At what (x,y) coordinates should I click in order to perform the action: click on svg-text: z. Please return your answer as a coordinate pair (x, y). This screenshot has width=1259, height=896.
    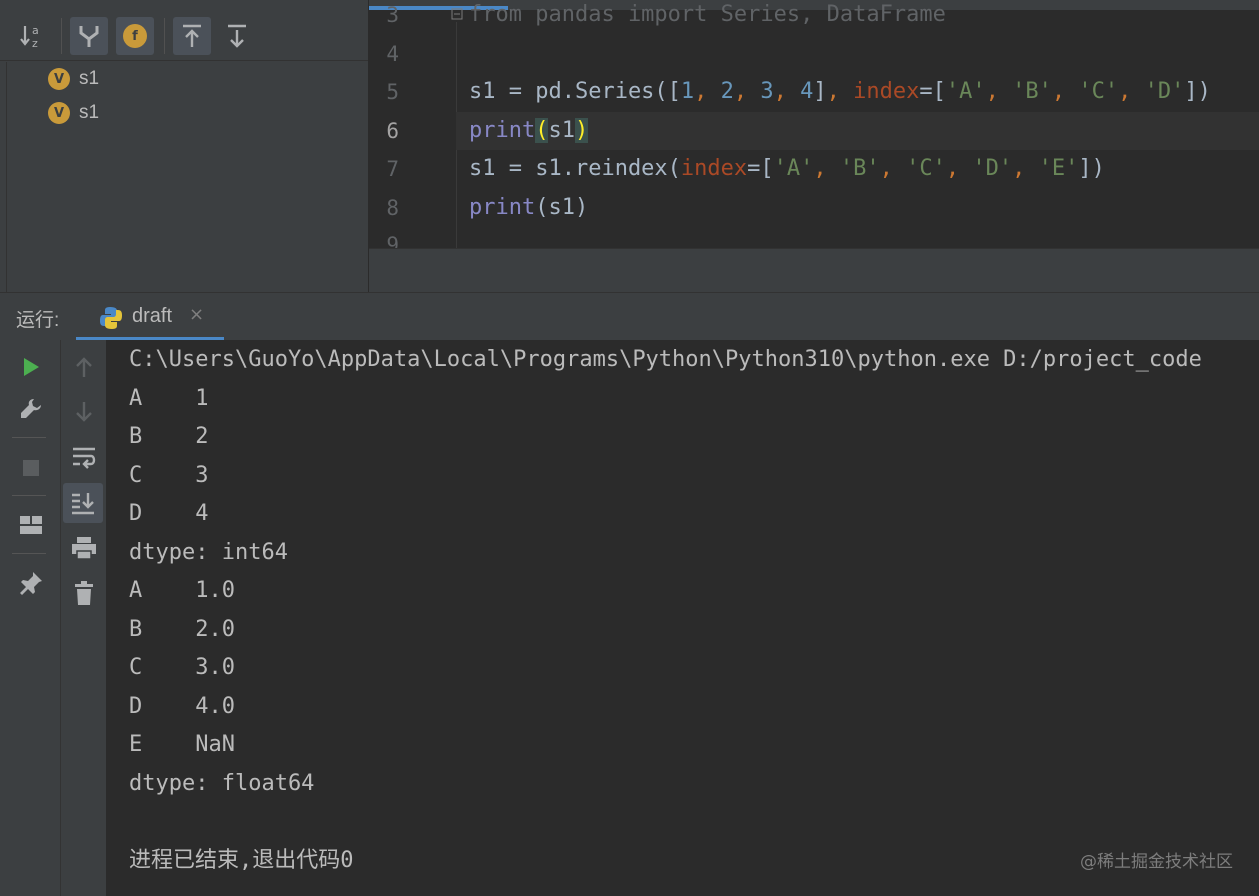
    Looking at the image, I should click on (35, 43).